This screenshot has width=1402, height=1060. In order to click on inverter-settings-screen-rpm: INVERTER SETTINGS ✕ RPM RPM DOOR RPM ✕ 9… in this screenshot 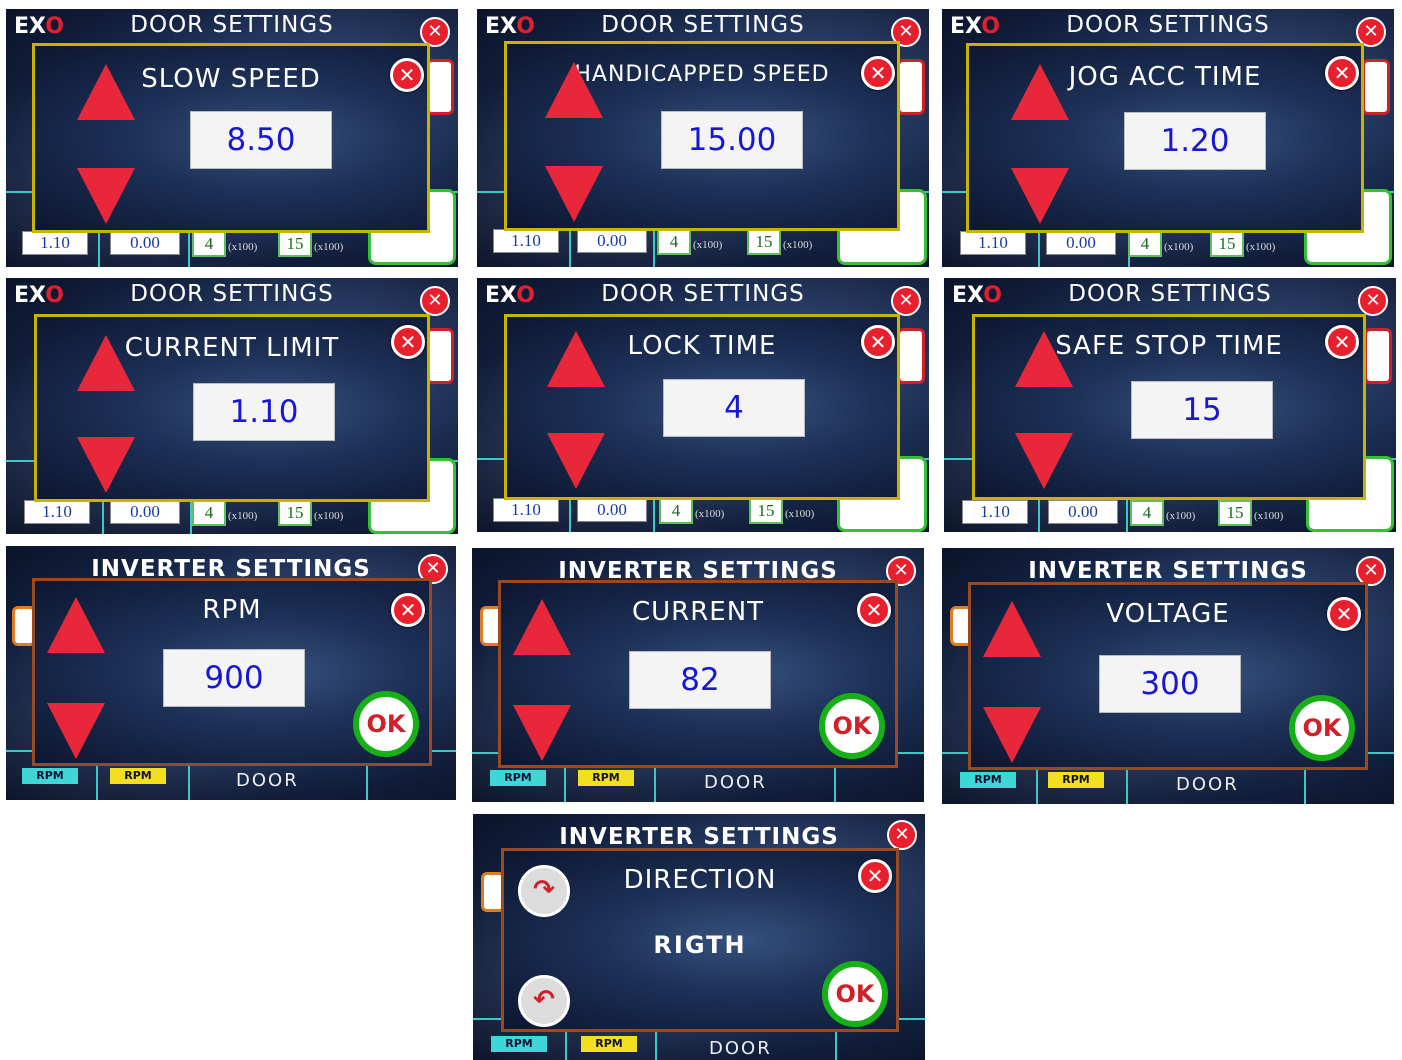, I will do `click(231, 673)`.